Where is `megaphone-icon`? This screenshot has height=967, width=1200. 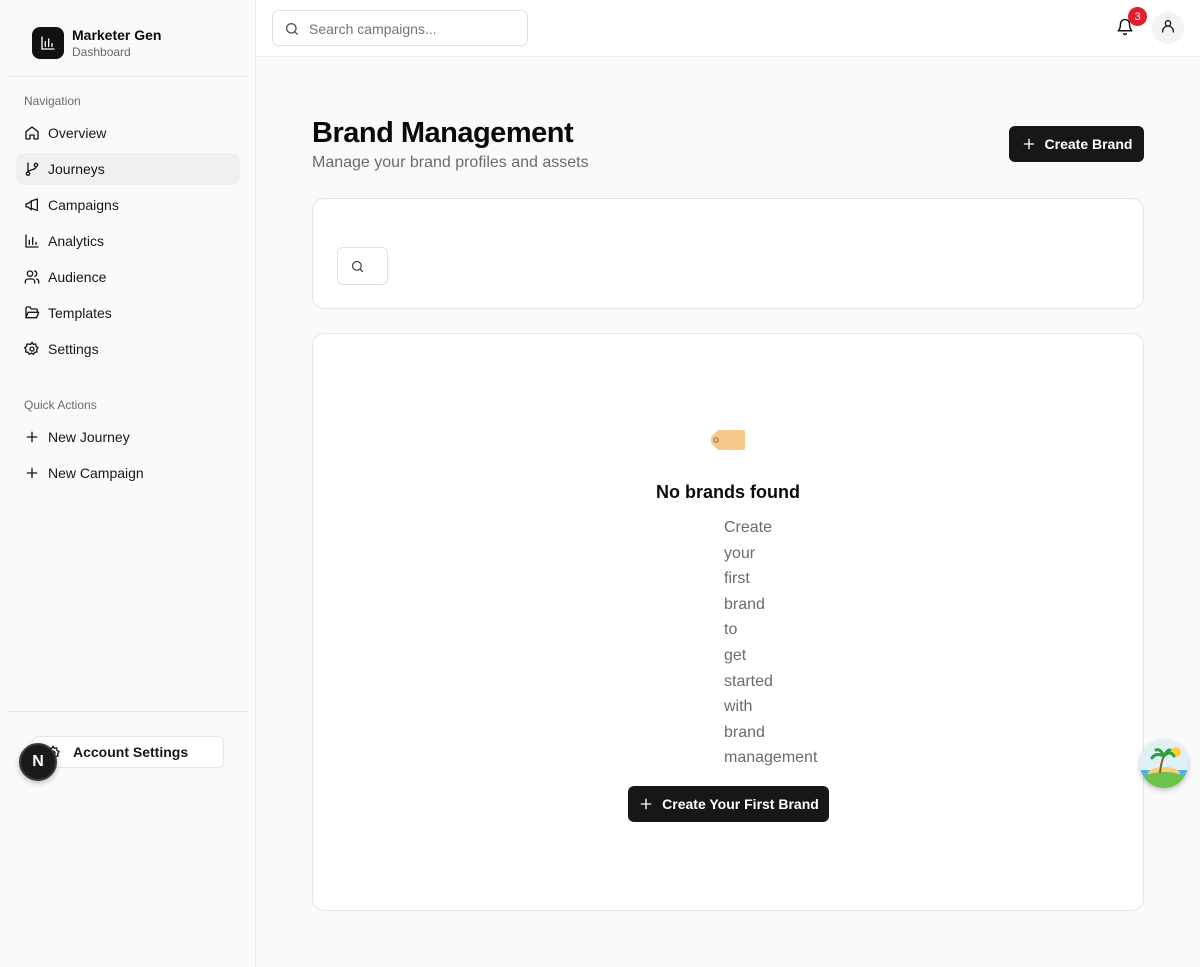 megaphone-icon is located at coordinates (32, 205).